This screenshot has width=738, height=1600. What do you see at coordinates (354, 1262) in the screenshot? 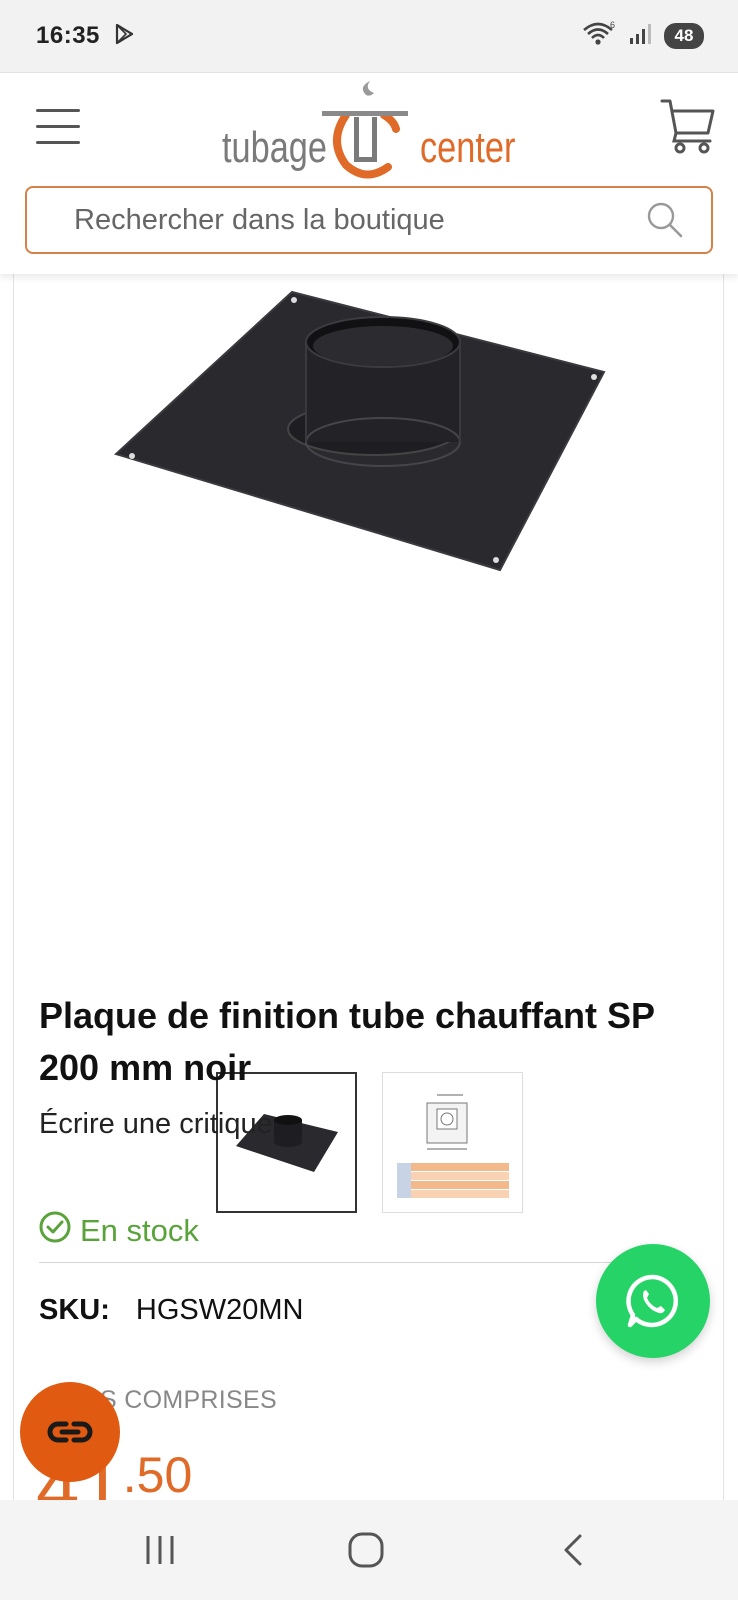
I see `divider` at bounding box center [354, 1262].